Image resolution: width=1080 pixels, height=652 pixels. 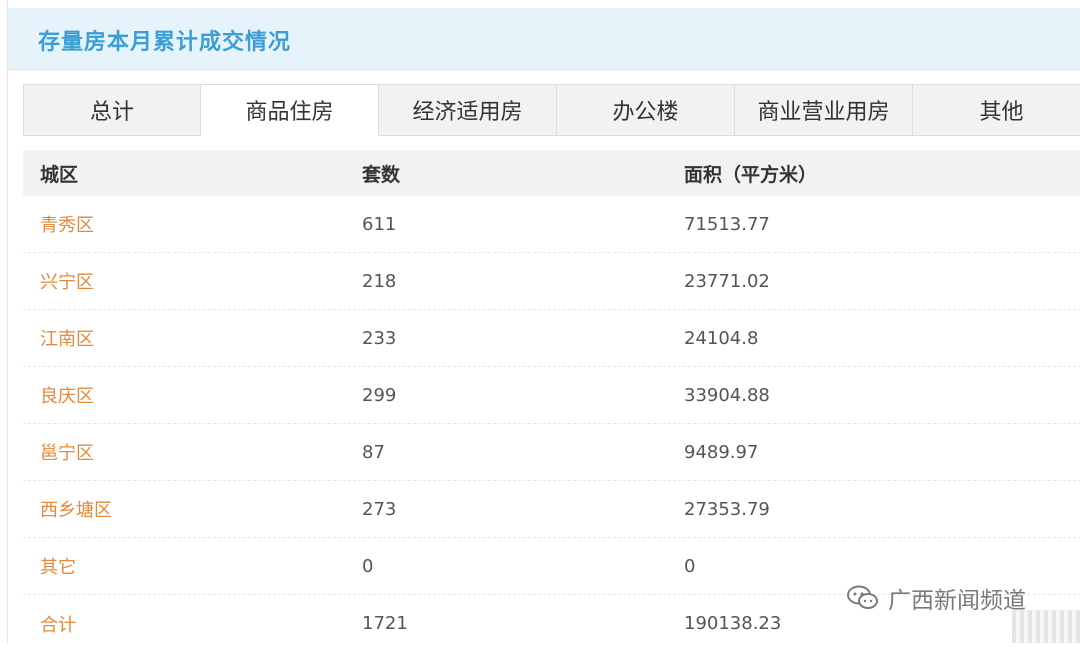 What do you see at coordinates (184, 395) in the screenshot?
I see `district-link: 良庆区` at bounding box center [184, 395].